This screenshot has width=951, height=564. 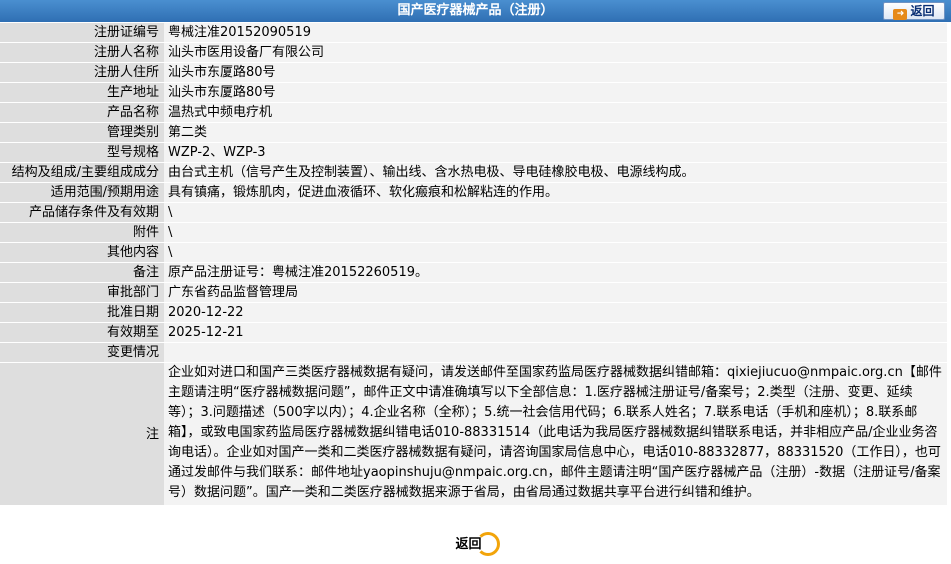 I want to click on back-button-top: ➜ 返回, so click(x=914, y=11).